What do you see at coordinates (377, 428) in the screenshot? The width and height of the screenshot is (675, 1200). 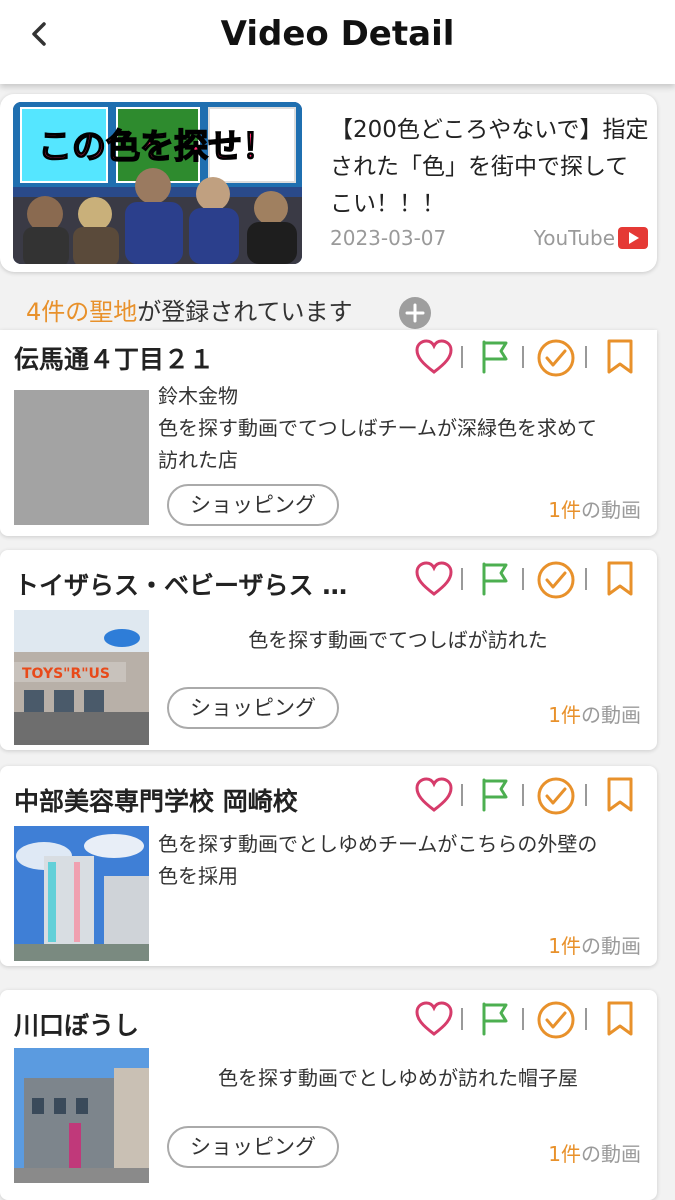 I see `spot-description-line: 色を探す動画でてつしばチームが深緑色を求めて` at bounding box center [377, 428].